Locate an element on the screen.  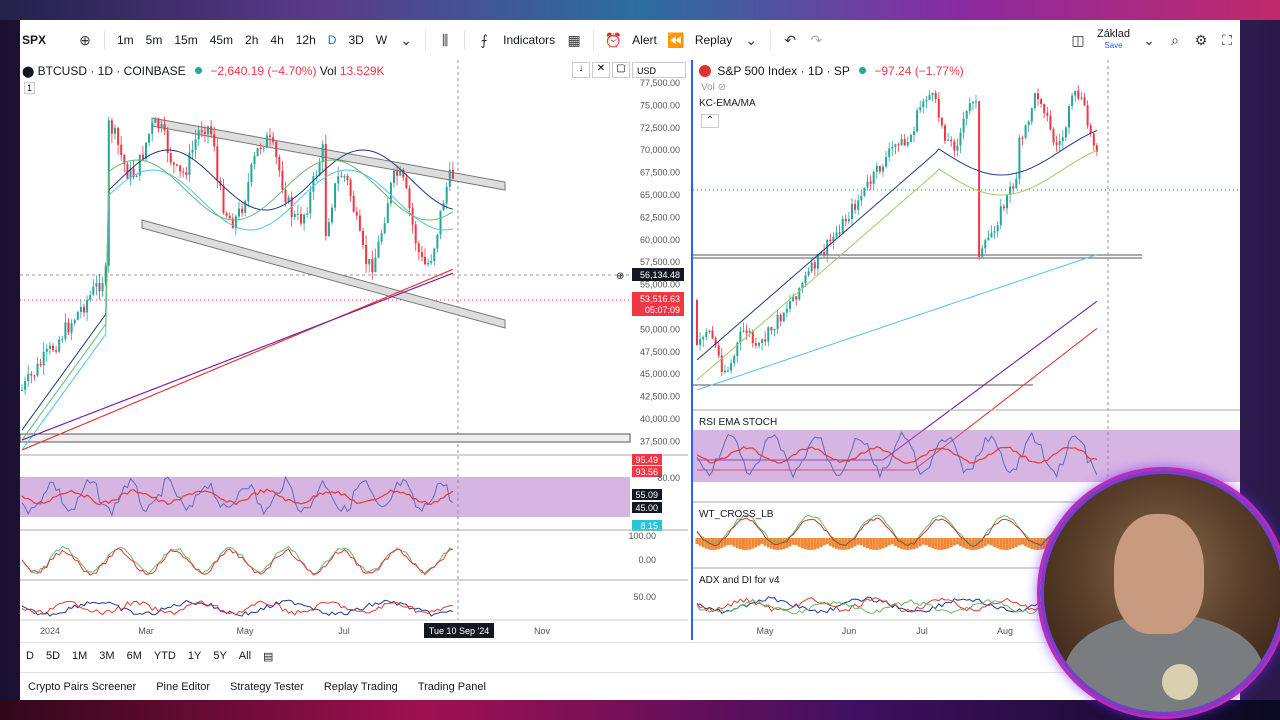
range-5y: 5Y is located at coordinates (219, 656).